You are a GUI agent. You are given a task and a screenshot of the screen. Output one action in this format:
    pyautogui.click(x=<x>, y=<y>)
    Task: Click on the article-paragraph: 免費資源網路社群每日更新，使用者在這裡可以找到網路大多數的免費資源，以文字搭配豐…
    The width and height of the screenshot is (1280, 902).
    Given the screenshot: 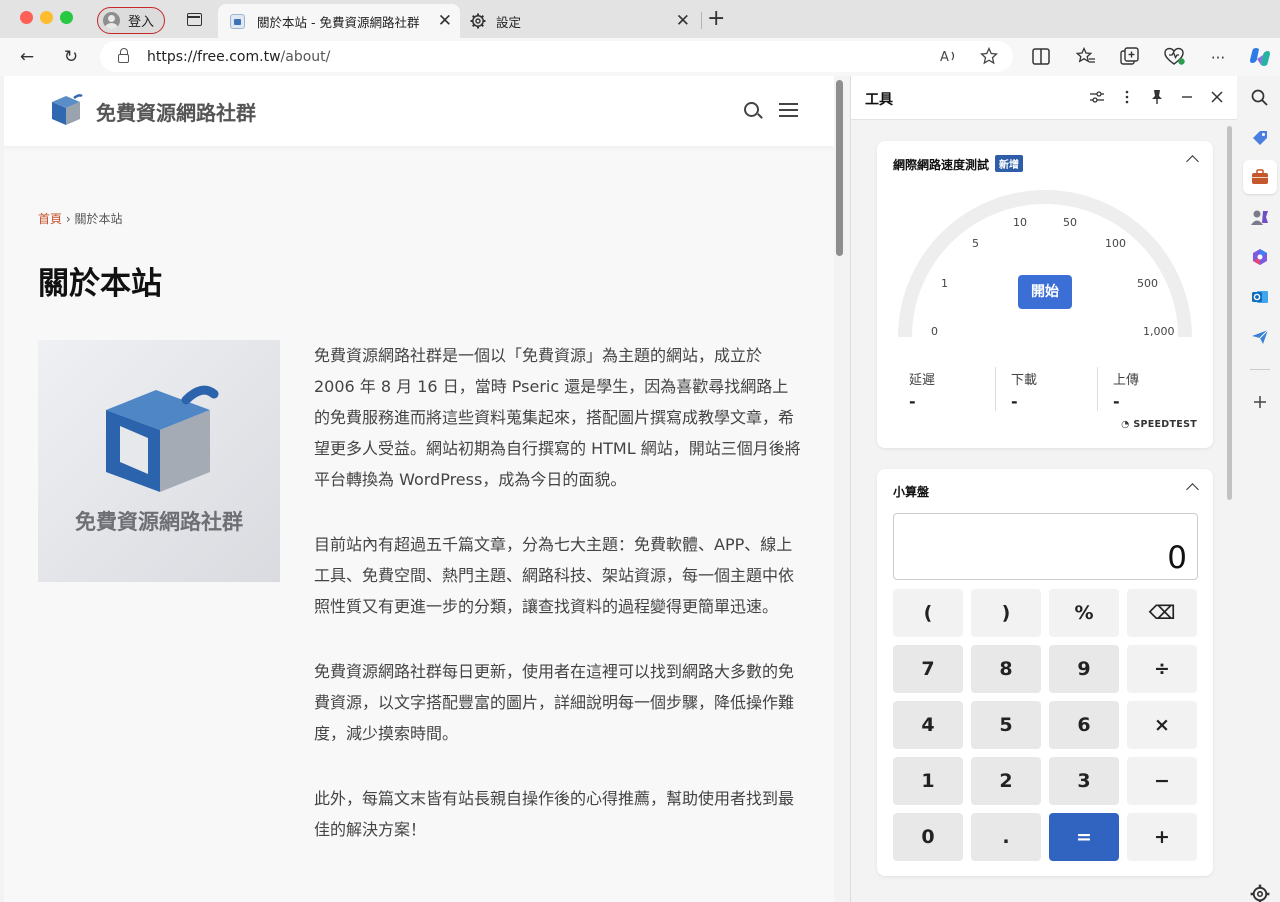 What is the action you would take?
    pyautogui.click(x=554, y=702)
    